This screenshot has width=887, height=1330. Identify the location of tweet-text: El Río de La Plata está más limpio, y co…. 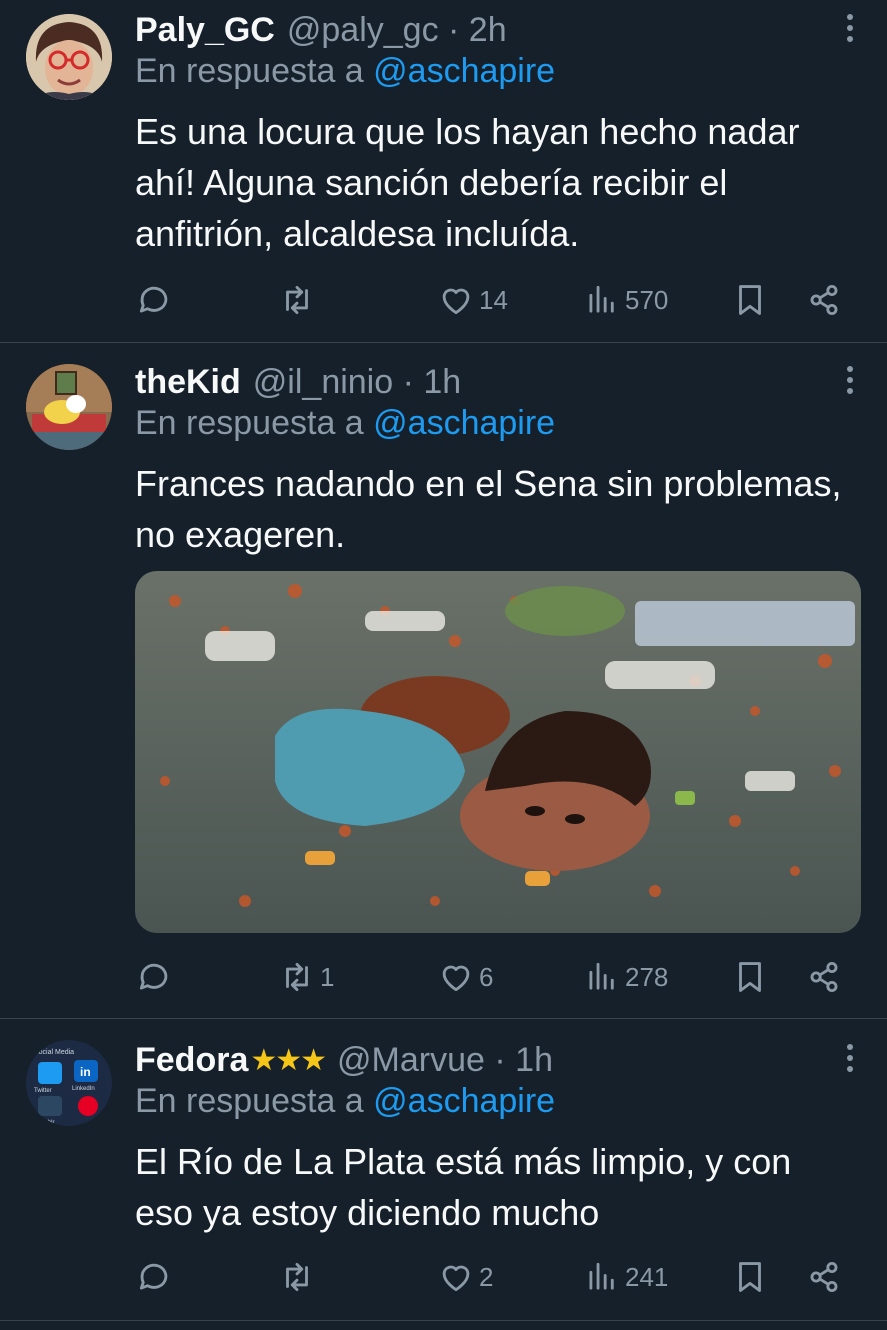
(463, 1187).